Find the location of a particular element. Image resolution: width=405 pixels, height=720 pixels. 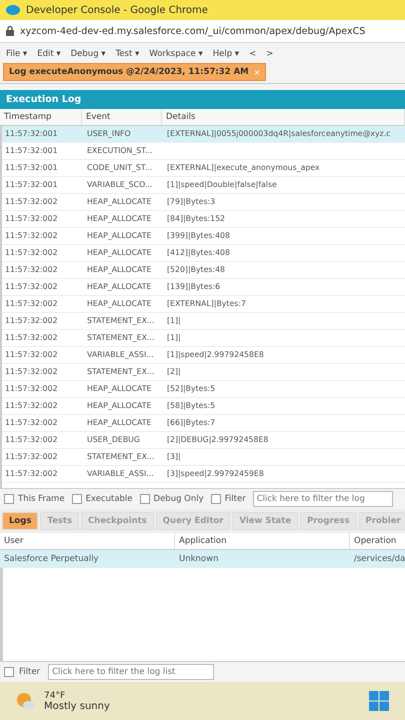

panel-tab: Logs is located at coordinates (20, 521).